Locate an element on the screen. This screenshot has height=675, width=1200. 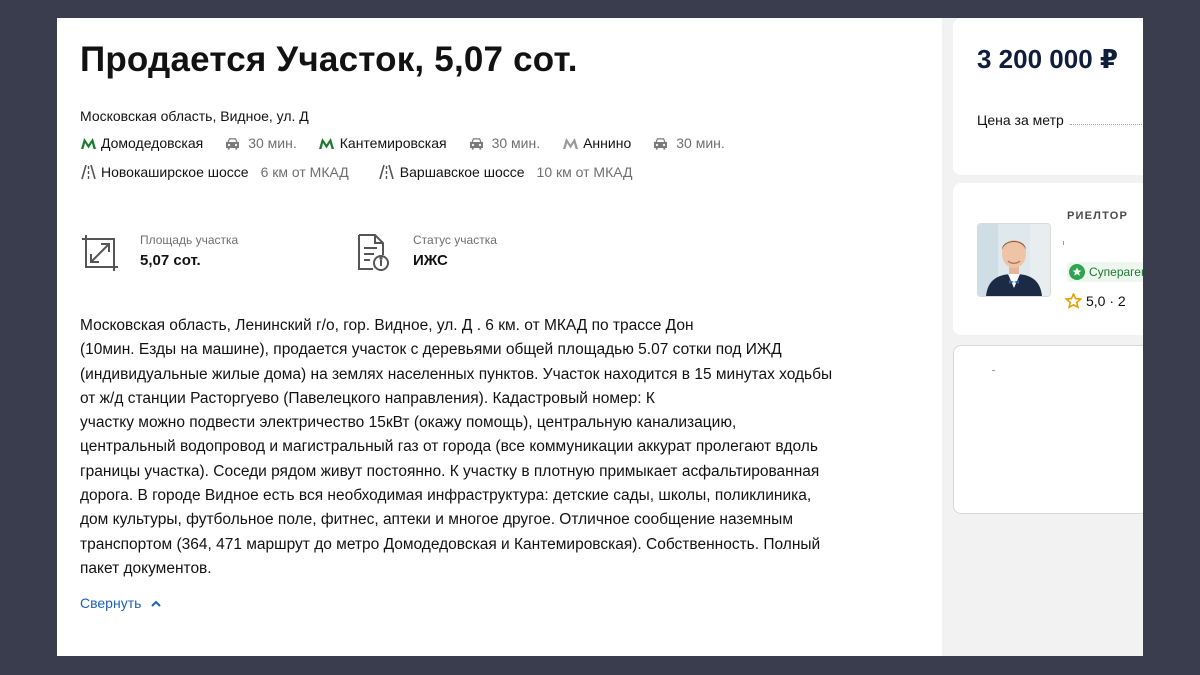
metro-station: Кантемировская is located at coordinates (383, 143).